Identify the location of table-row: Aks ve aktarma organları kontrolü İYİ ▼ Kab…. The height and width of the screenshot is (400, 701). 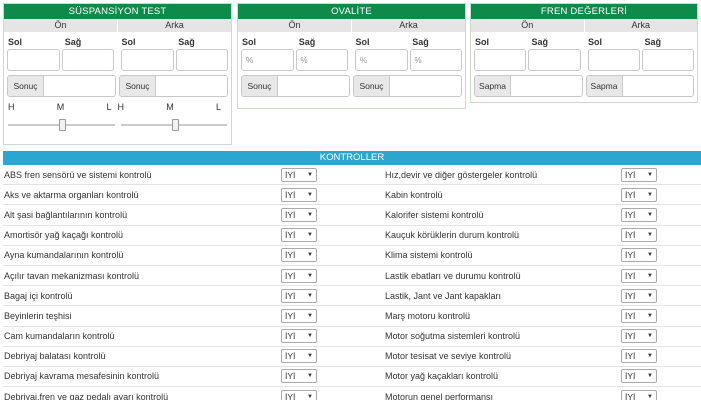
(352, 195).